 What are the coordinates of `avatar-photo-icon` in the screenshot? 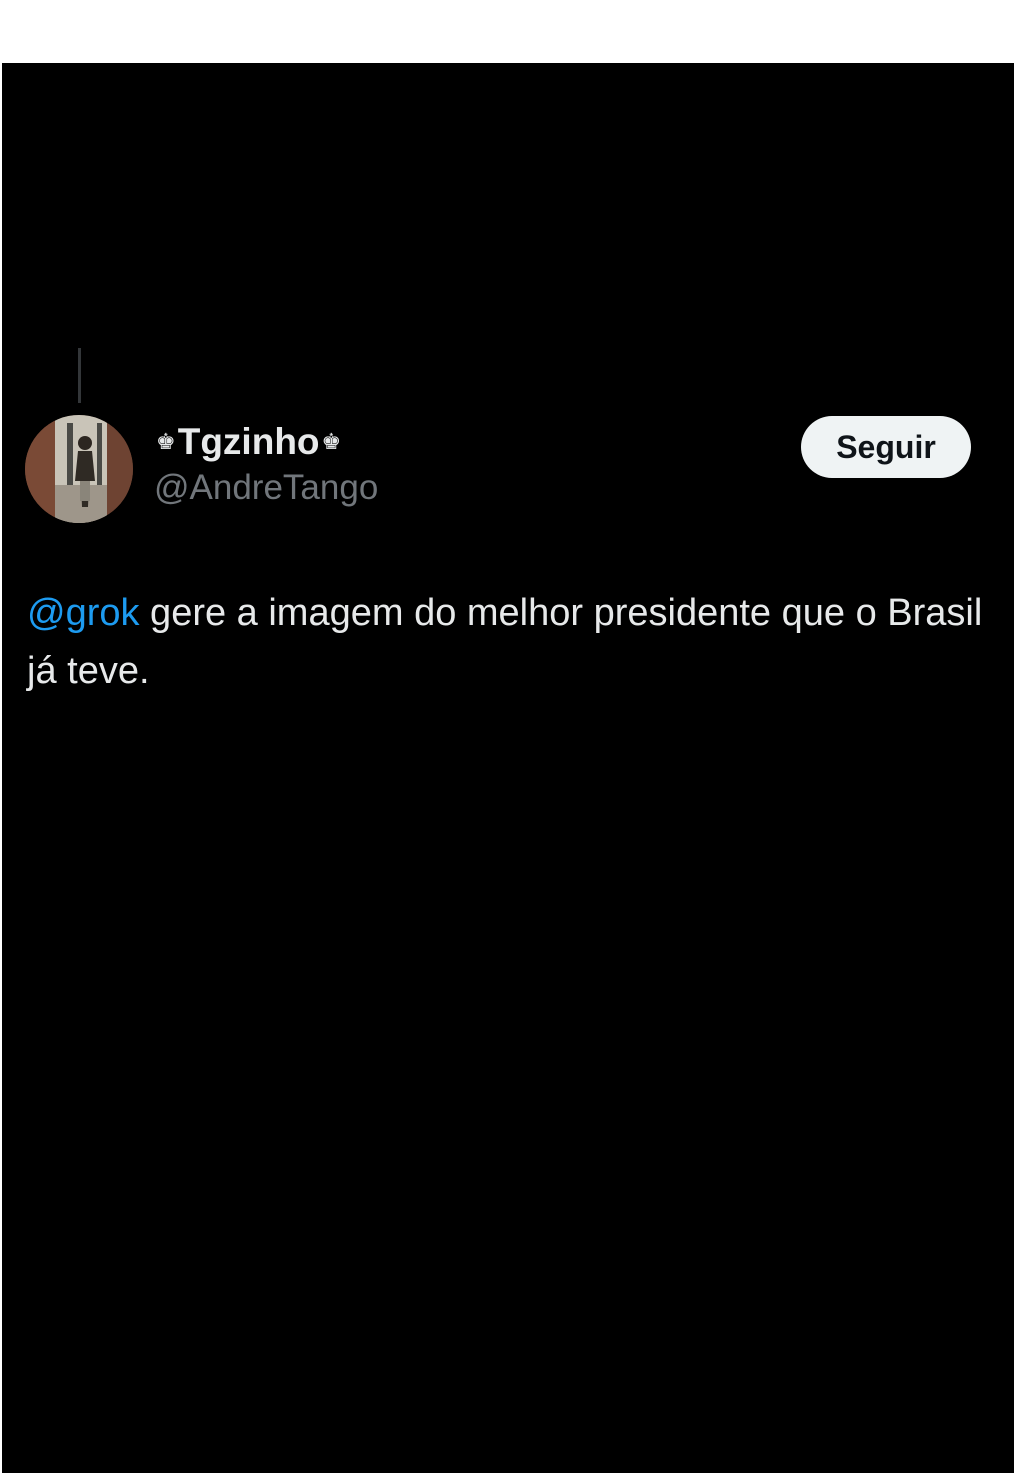 It's located at (79, 469).